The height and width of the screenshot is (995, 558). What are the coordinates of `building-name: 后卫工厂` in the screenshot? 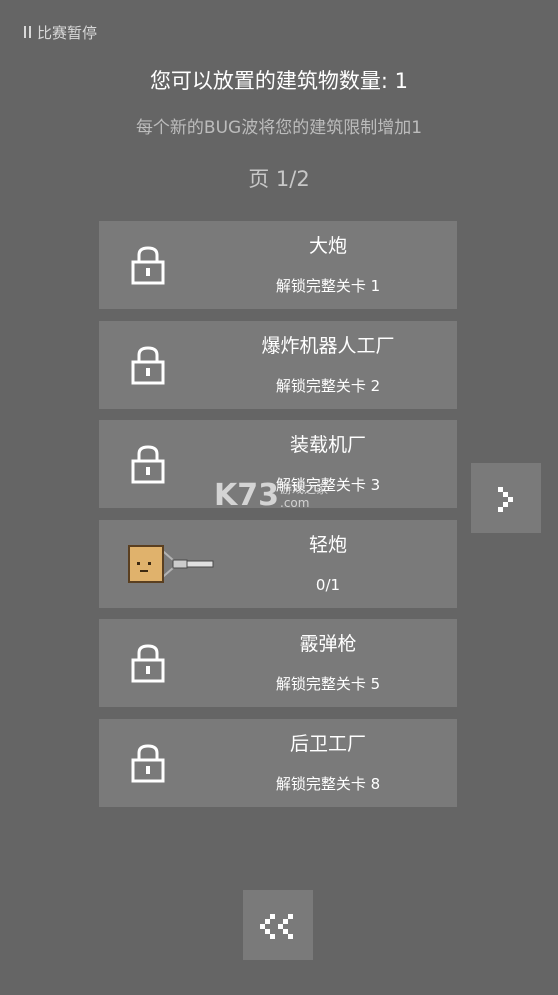 It's located at (327, 744).